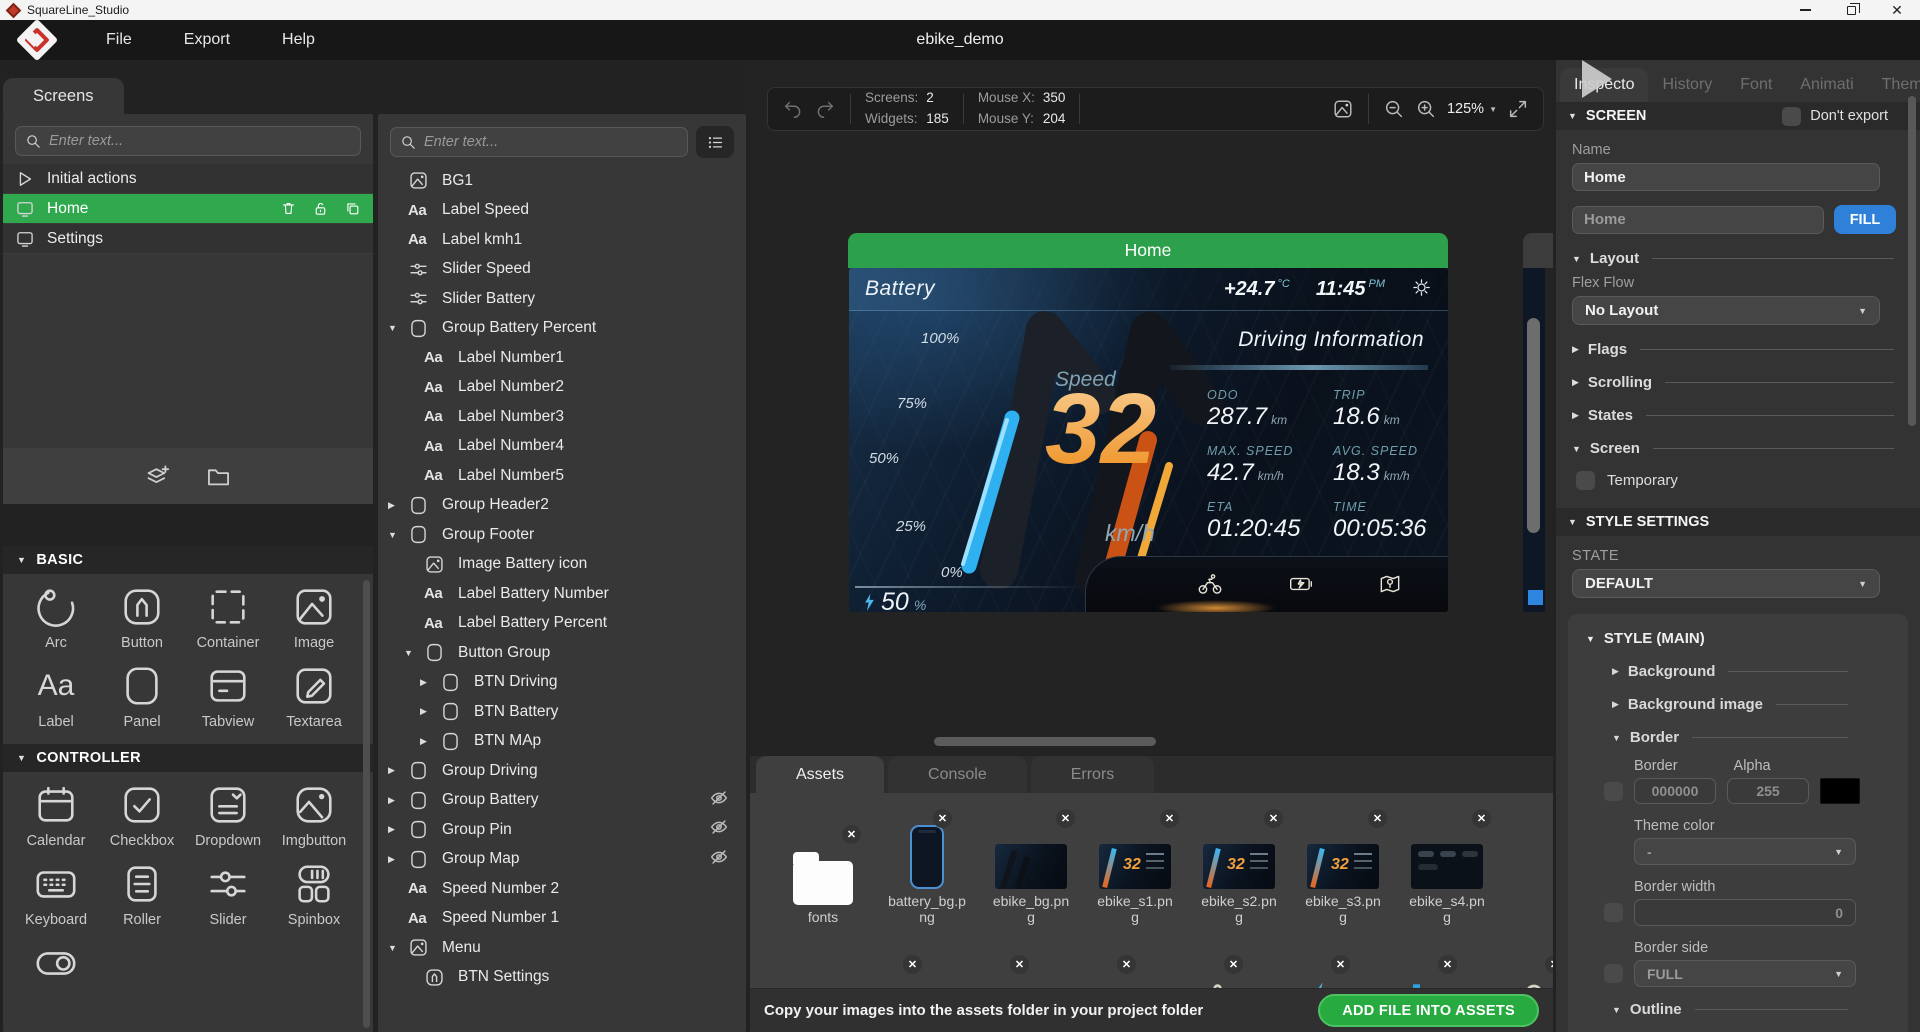  What do you see at coordinates (1730, 671) in the screenshot?
I see `background-section-header: Background` at bounding box center [1730, 671].